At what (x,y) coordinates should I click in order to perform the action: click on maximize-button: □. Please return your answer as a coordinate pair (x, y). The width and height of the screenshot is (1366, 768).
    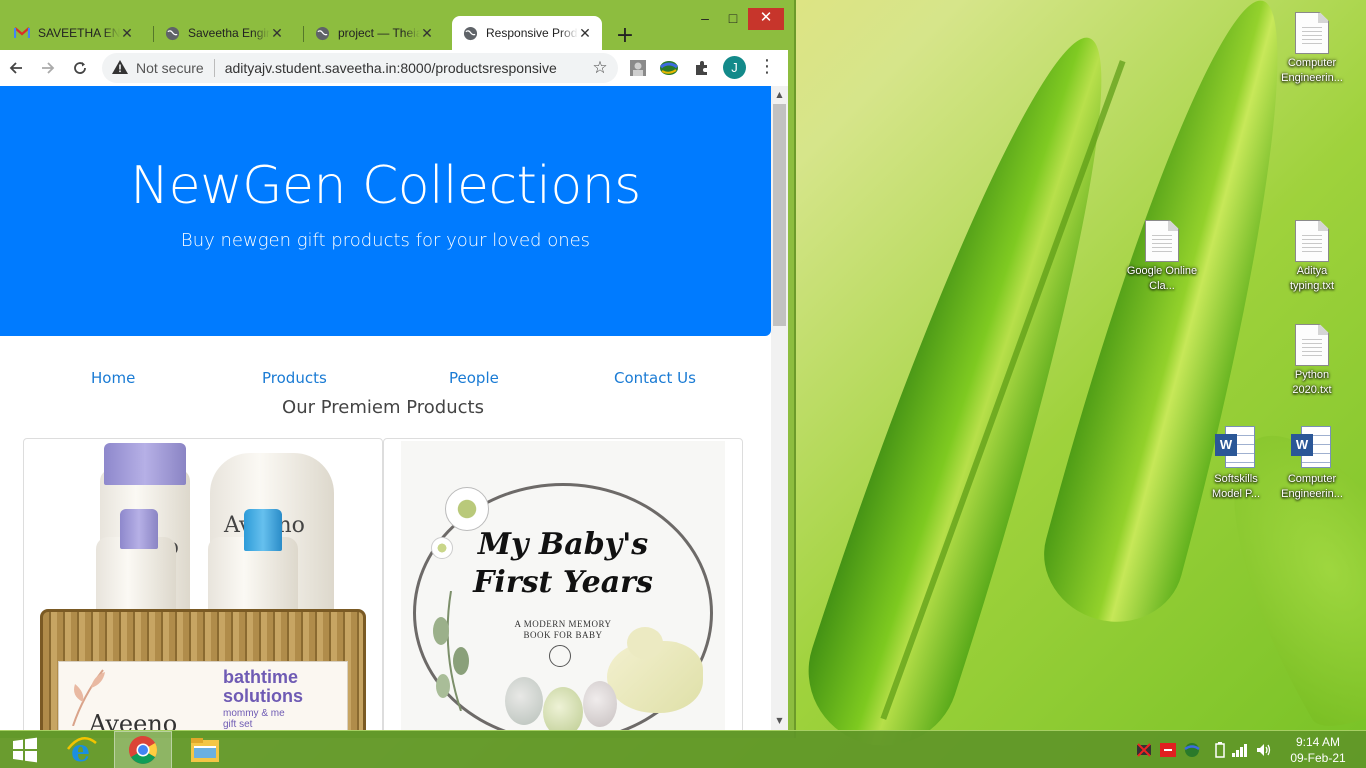
    Looking at the image, I should click on (733, 19).